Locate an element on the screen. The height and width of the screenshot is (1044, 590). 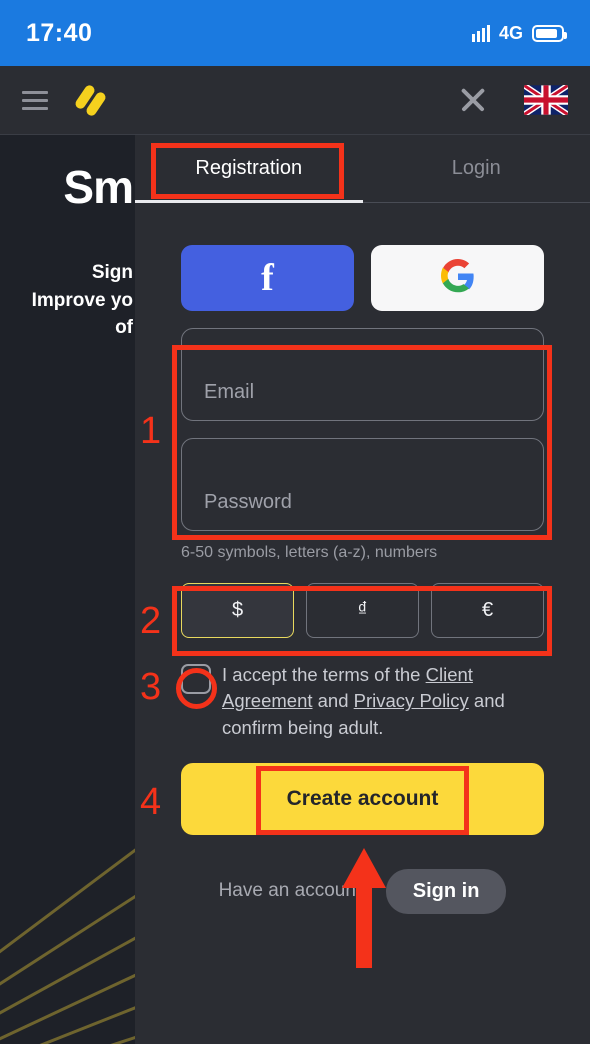
facebook-f-icon: f is located at coordinates (267, 278).